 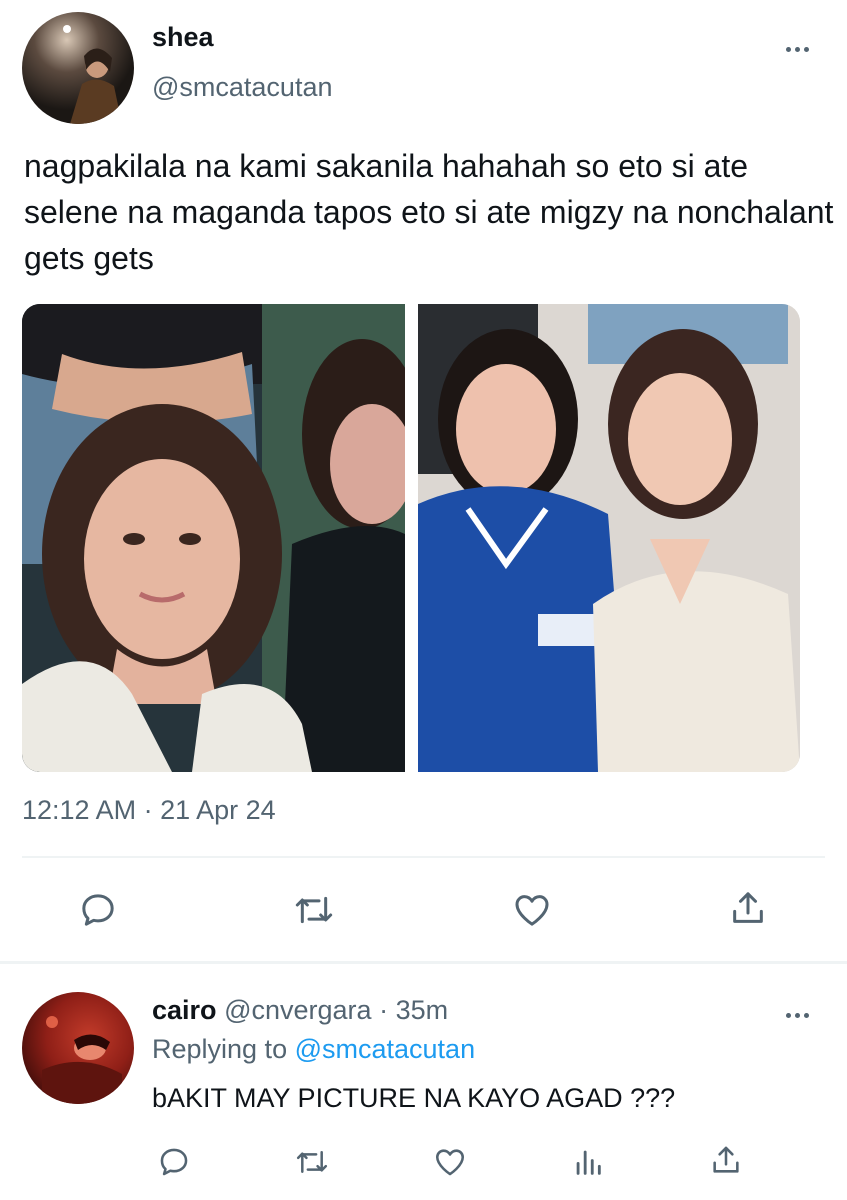 I want to click on replying-to-prefix: Replying to, so click(x=220, y=1049).